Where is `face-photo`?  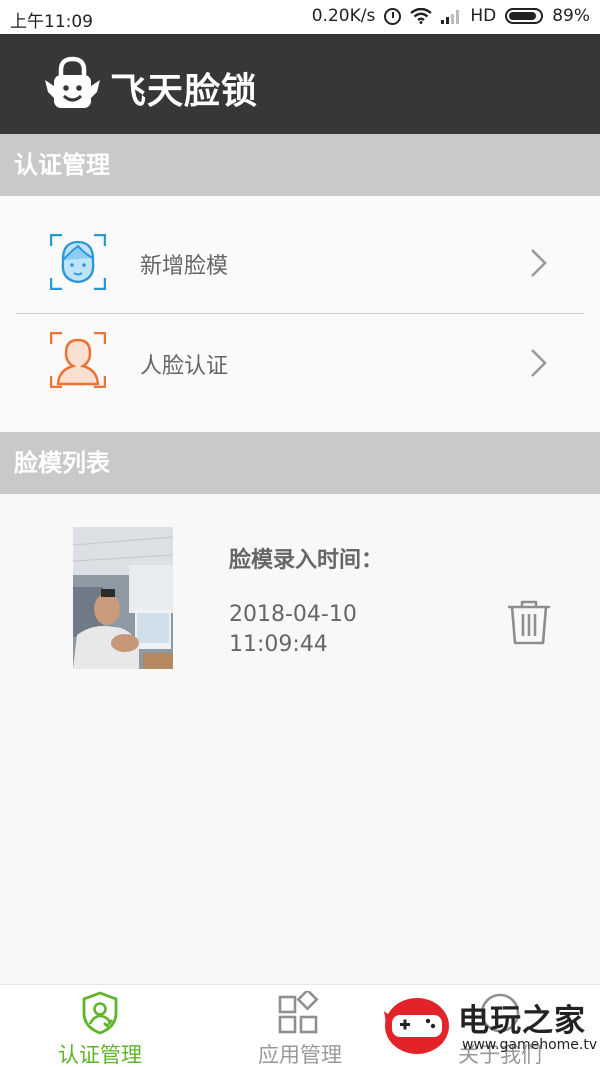
face-photo is located at coordinates (123, 598).